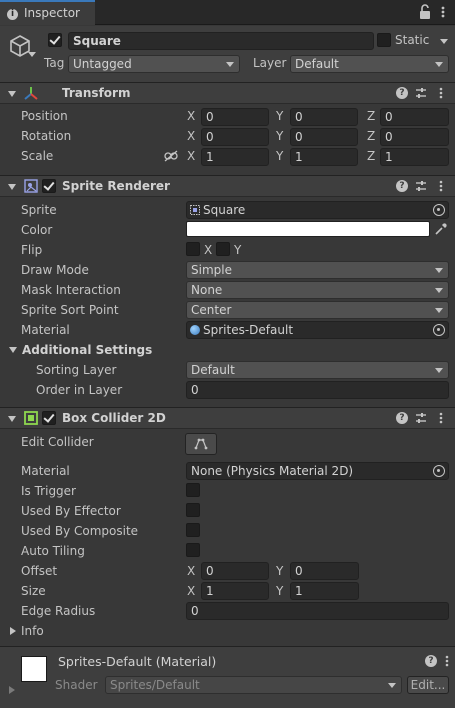 Image resolution: width=455 pixels, height=708 pixels. I want to click on physics-material-field: None (Physics Material 2D), so click(317, 471).